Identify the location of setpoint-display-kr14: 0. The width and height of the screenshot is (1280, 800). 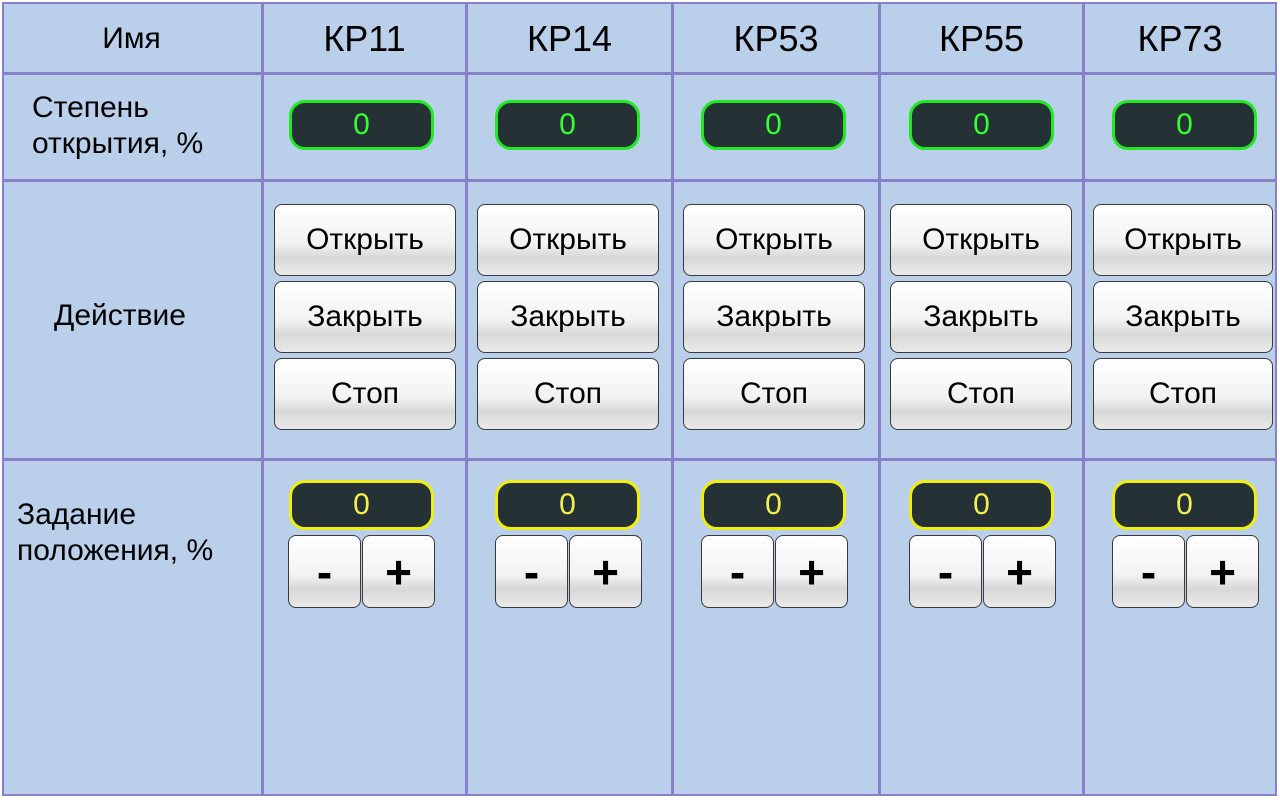
(567, 505).